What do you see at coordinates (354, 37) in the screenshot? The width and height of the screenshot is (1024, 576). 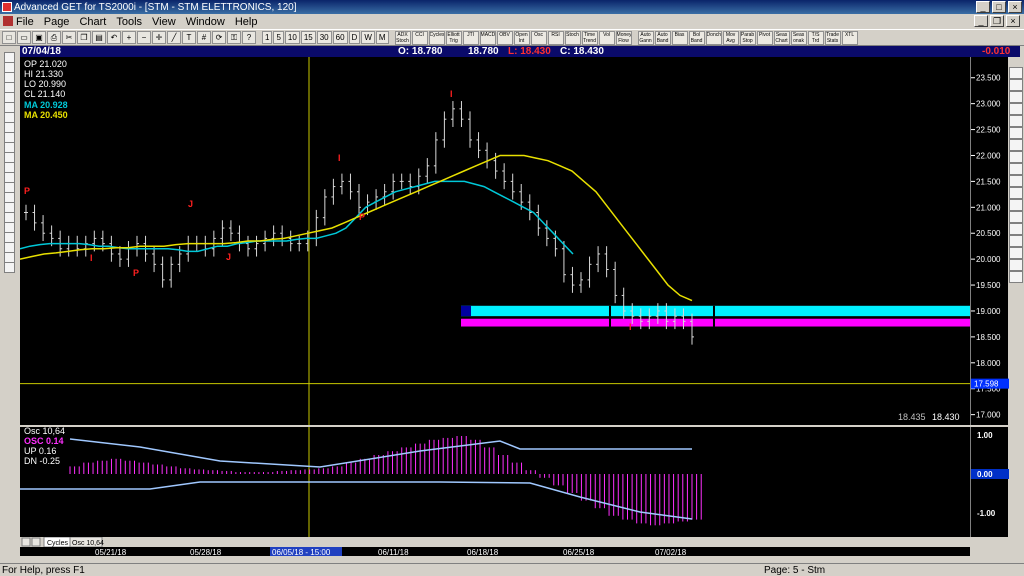 I see `period-button-d: D` at bounding box center [354, 37].